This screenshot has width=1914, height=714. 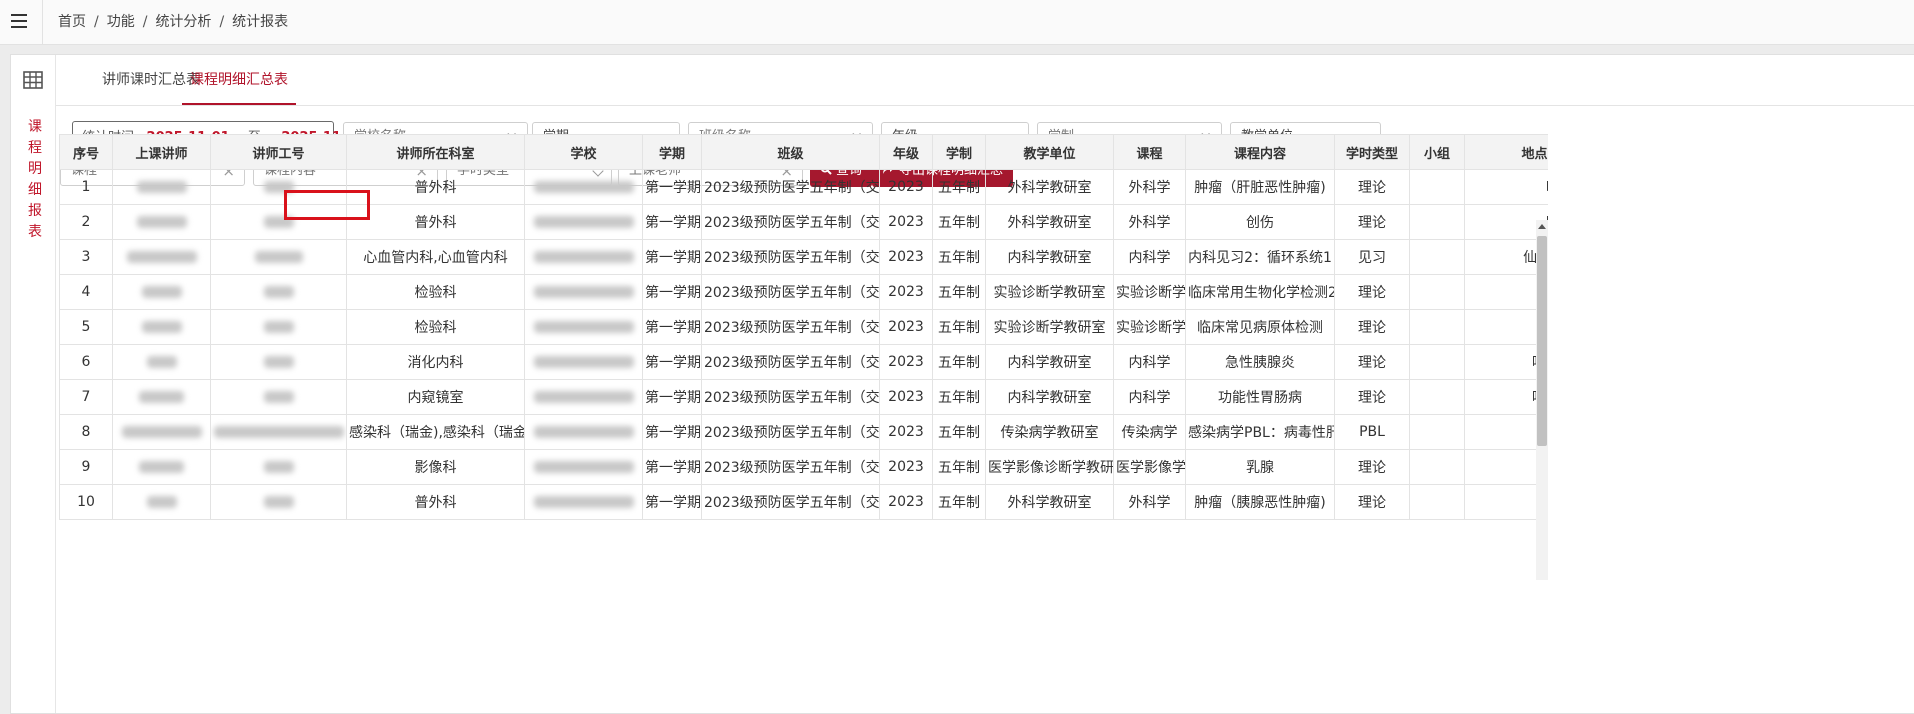 I want to click on row-index: 9, so click(x=86, y=467).